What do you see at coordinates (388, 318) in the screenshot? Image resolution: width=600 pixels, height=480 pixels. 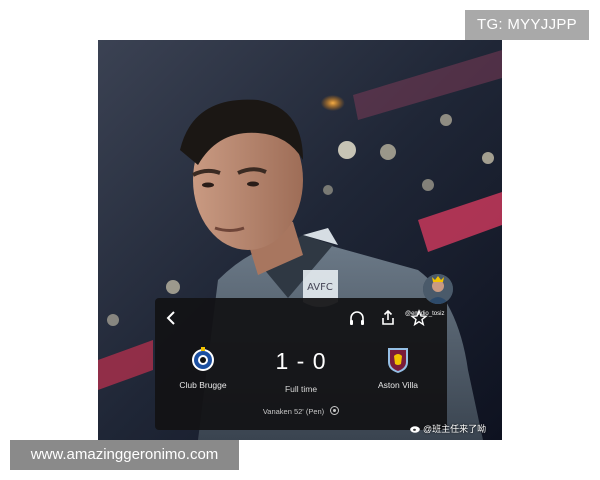 I see `share-icon` at bounding box center [388, 318].